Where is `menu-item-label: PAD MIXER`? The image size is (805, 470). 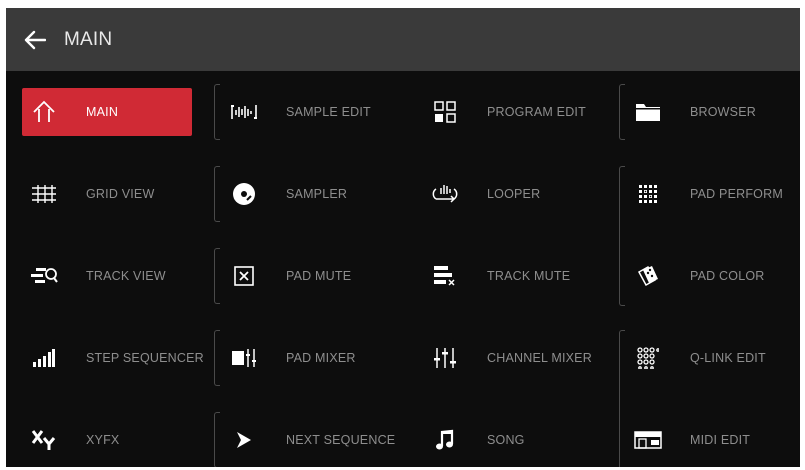 menu-item-label: PAD MIXER is located at coordinates (321, 358).